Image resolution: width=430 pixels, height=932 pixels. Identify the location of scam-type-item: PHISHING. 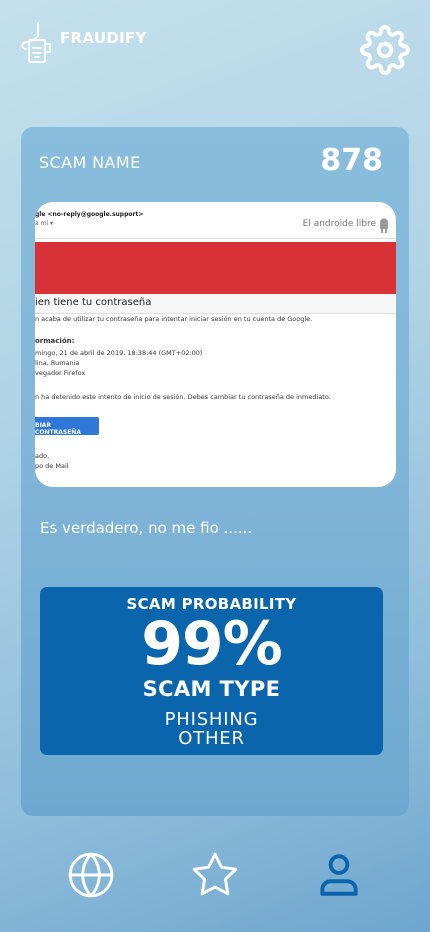
(211, 719).